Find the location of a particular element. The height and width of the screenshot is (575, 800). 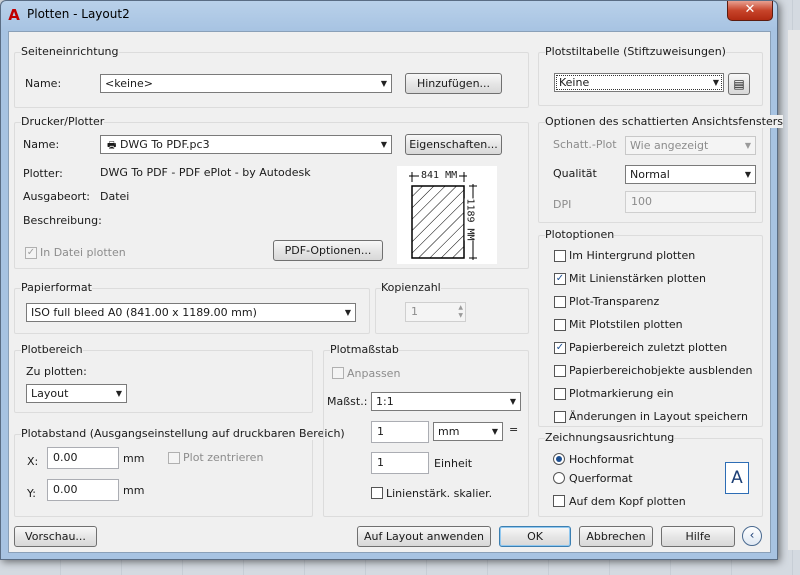

plot-scale-title: Plotmaßstab is located at coordinates (364, 349).